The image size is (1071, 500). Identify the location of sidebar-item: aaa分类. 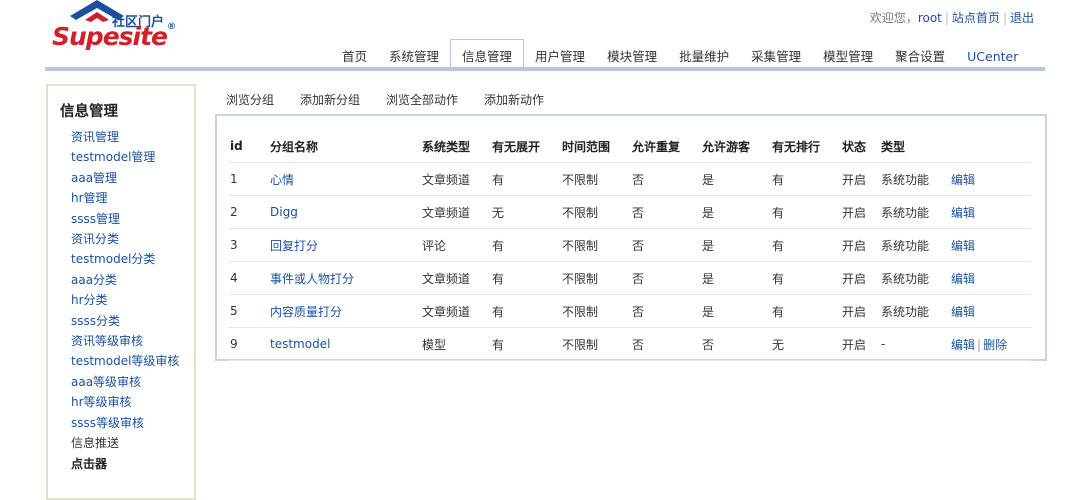
(127, 280).